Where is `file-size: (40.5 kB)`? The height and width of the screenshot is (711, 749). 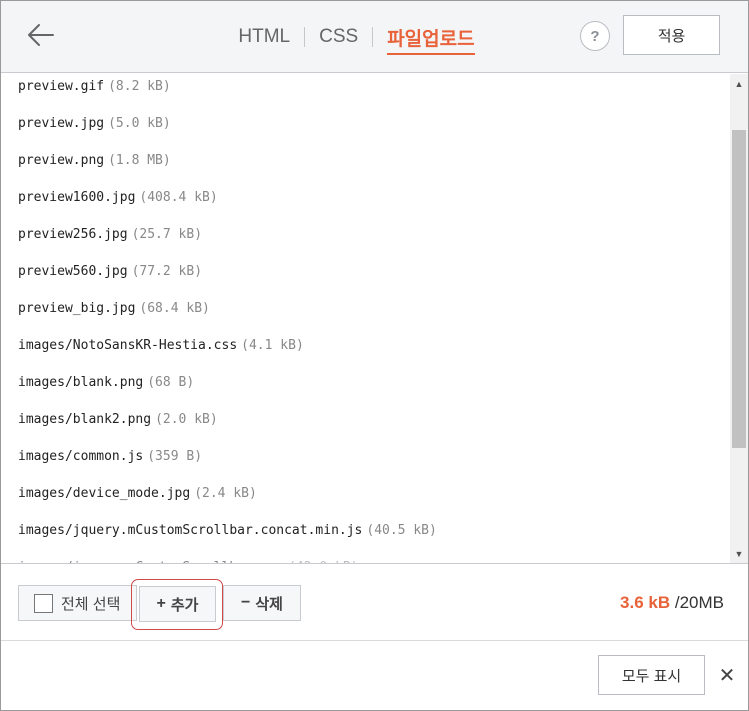 file-size: (40.5 kB) is located at coordinates (401, 530).